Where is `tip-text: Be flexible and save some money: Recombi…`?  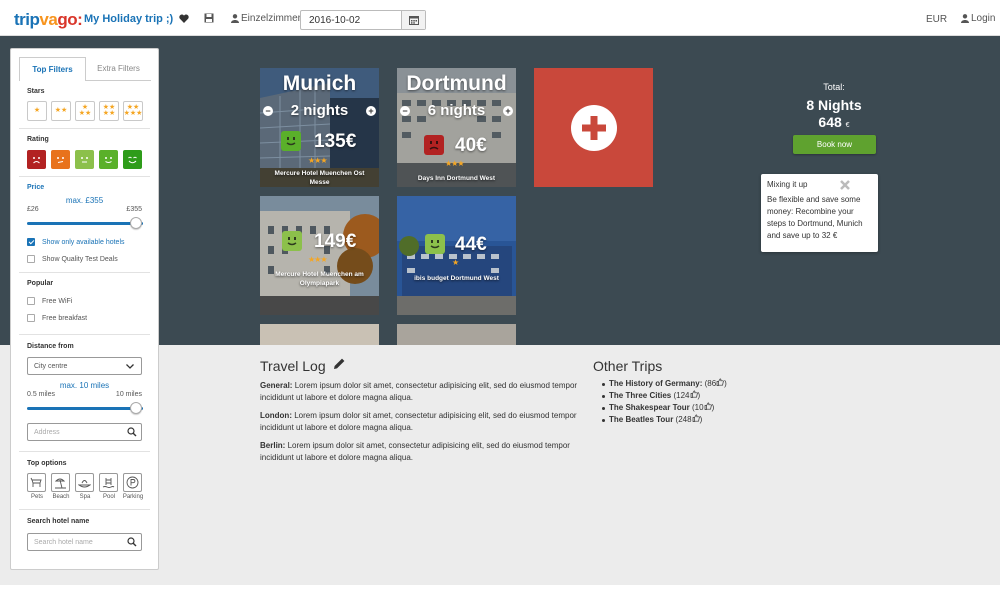
tip-text: Be flexible and save some money: Recombi… is located at coordinates (815, 217).